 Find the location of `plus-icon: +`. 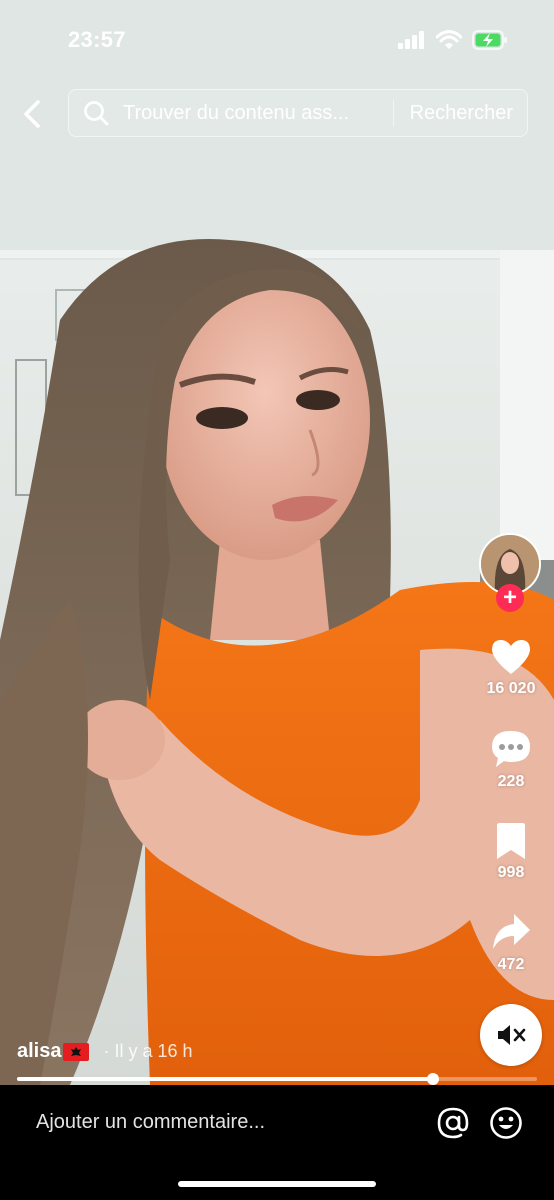

plus-icon: + is located at coordinates (509, 597).